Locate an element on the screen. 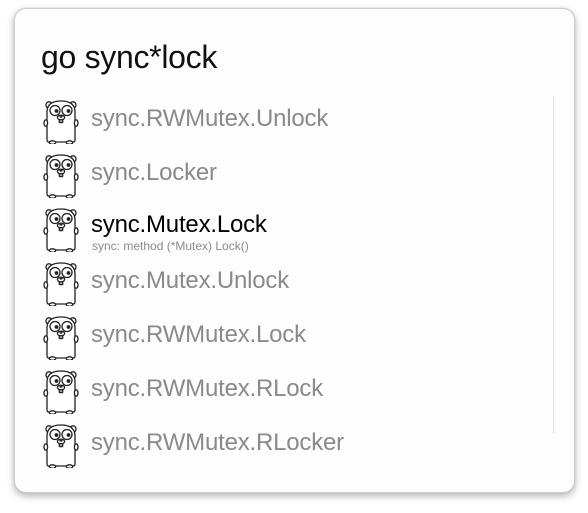 The image size is (588, 513). result-item: sync.RWMutex.Lock is located at coordinates (275, 336).